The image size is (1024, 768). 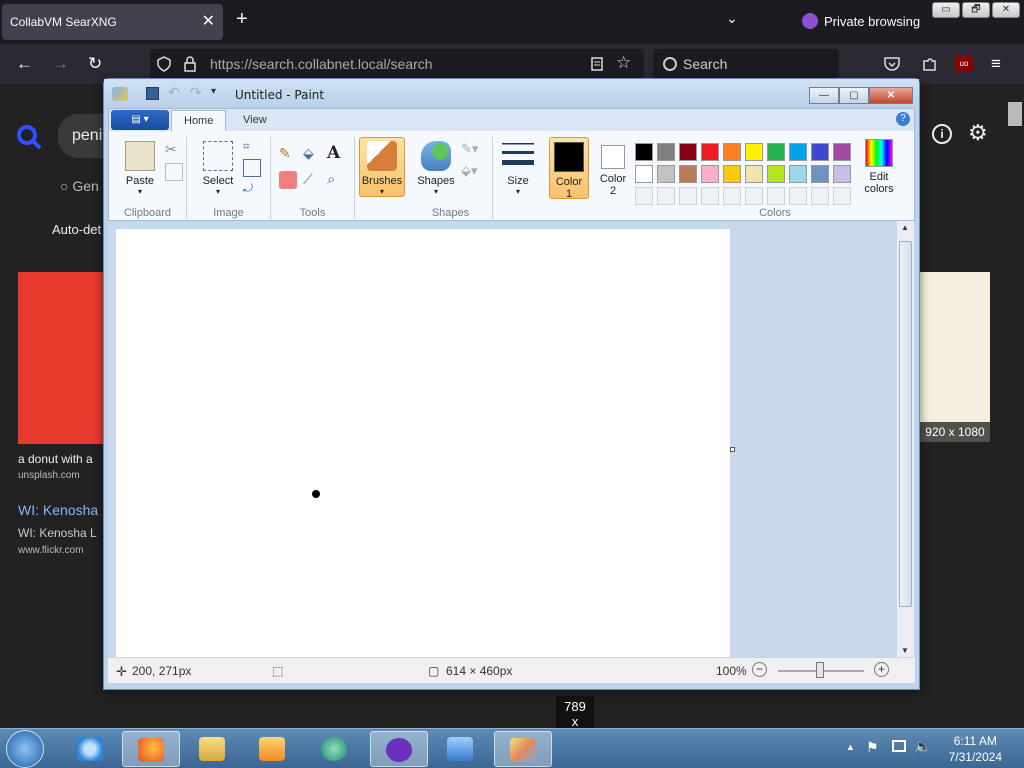 What do you see at coordinates (336, 180) in the screenshot?
I see `magnifier-icon: ⌕` at bounding box center [336, 180].